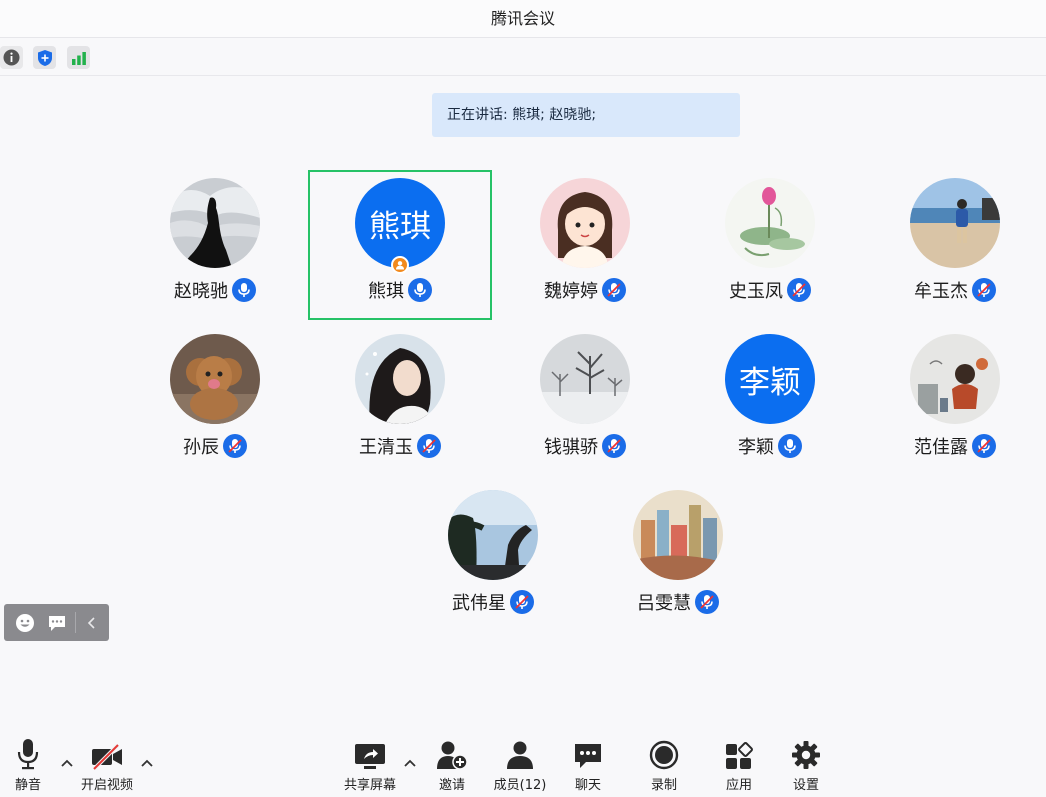  Describe the element at coordinates (147, 763) in the screenshot. I see `video-options-chevron-up-icon` at that location.